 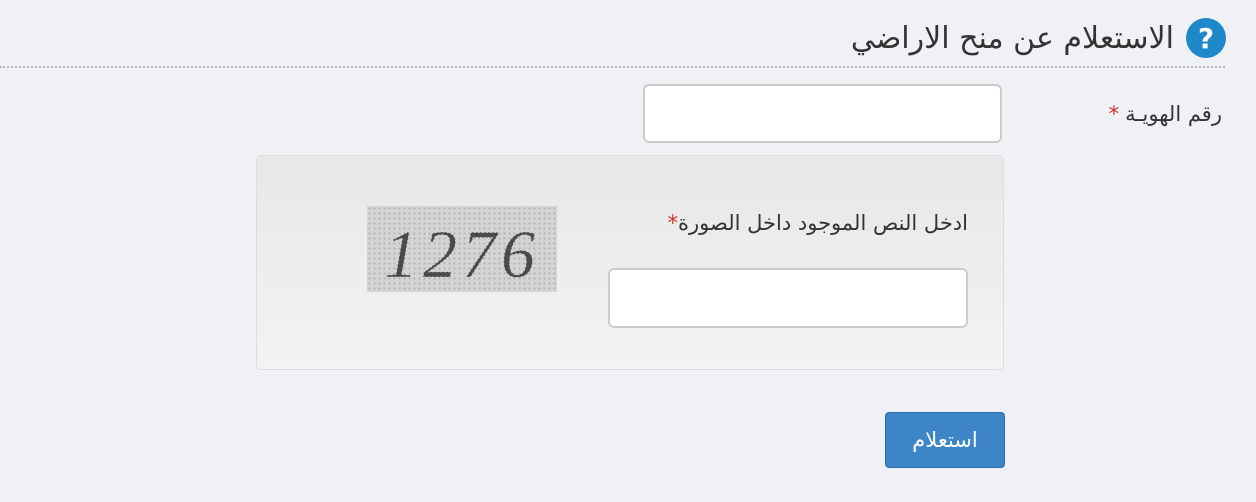 I want to click on header-divider, so click(x=612, y=67).